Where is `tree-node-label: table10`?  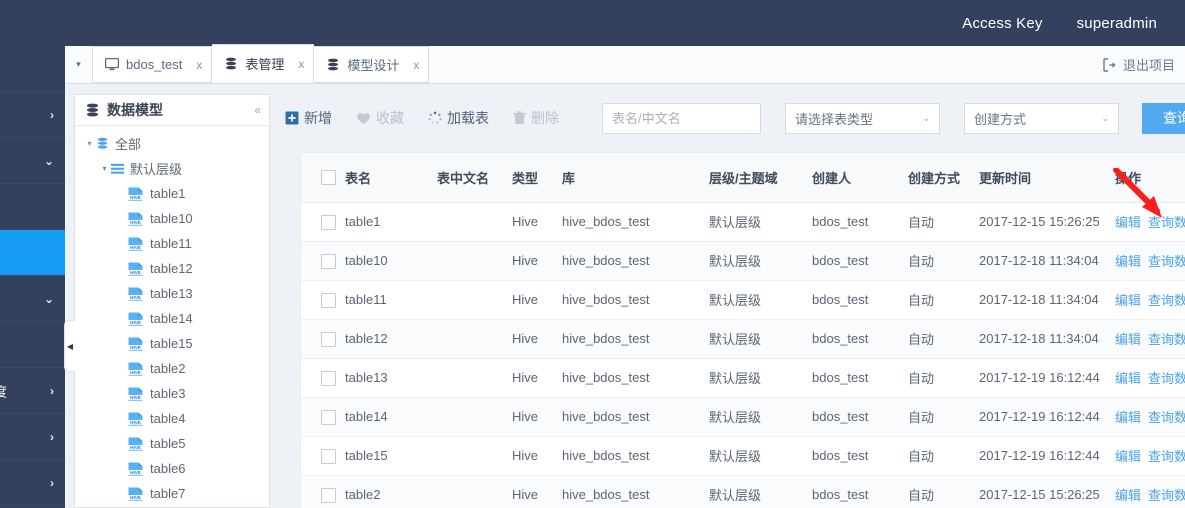
tree-node-label: table10 is located at coordinates (171, 218).